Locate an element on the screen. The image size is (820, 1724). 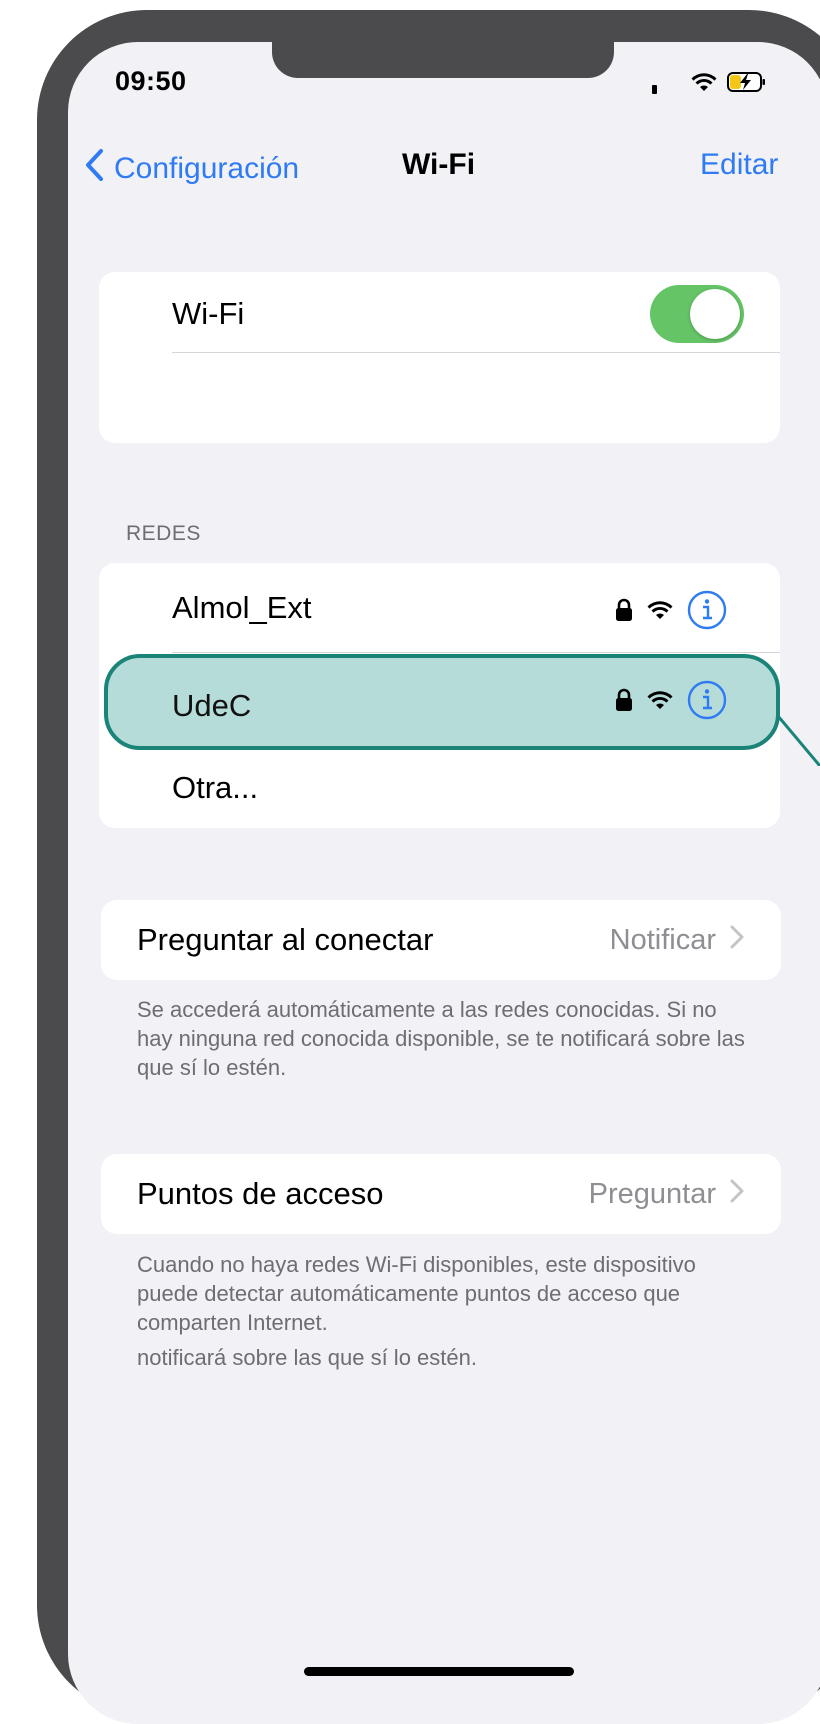
edit-button: Editar is located at coordinates (739, 165).